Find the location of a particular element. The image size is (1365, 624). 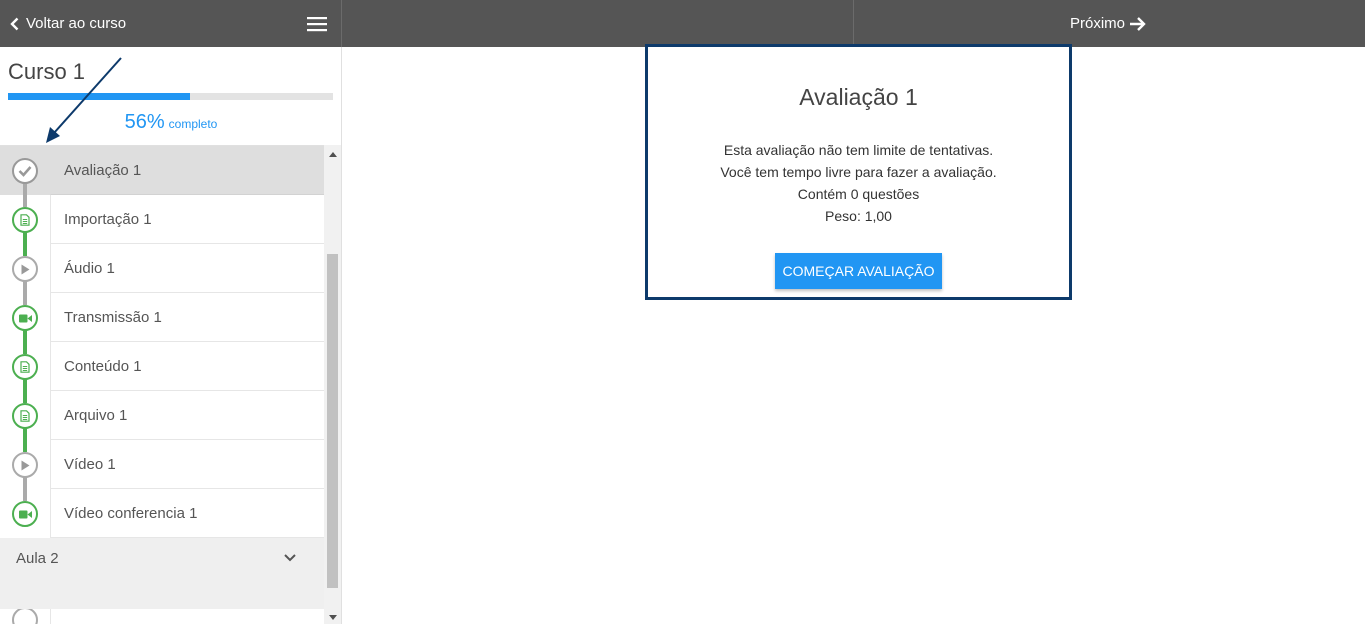

lesson-item: Conteúdo 1 is located at coordinates (162, 366).